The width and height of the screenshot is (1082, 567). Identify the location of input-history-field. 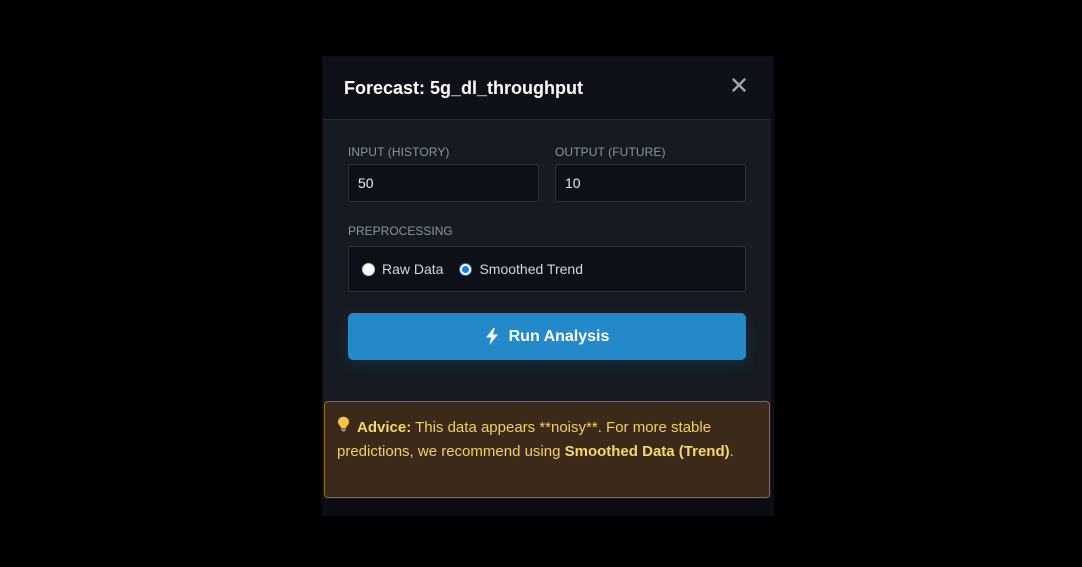
(443, 183).